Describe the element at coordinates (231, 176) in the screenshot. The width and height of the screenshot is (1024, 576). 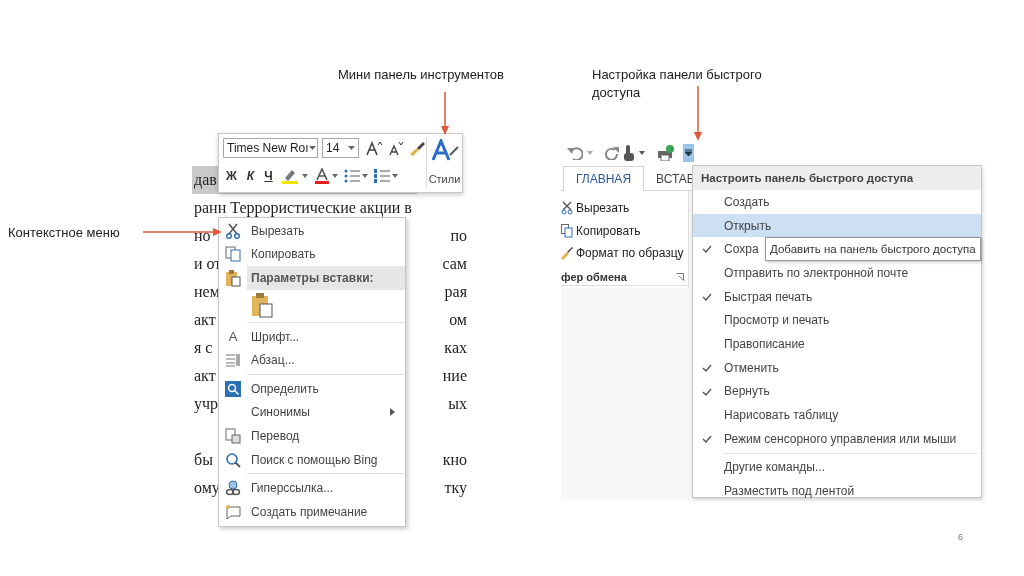
I see `format-button: Ж` at that location.